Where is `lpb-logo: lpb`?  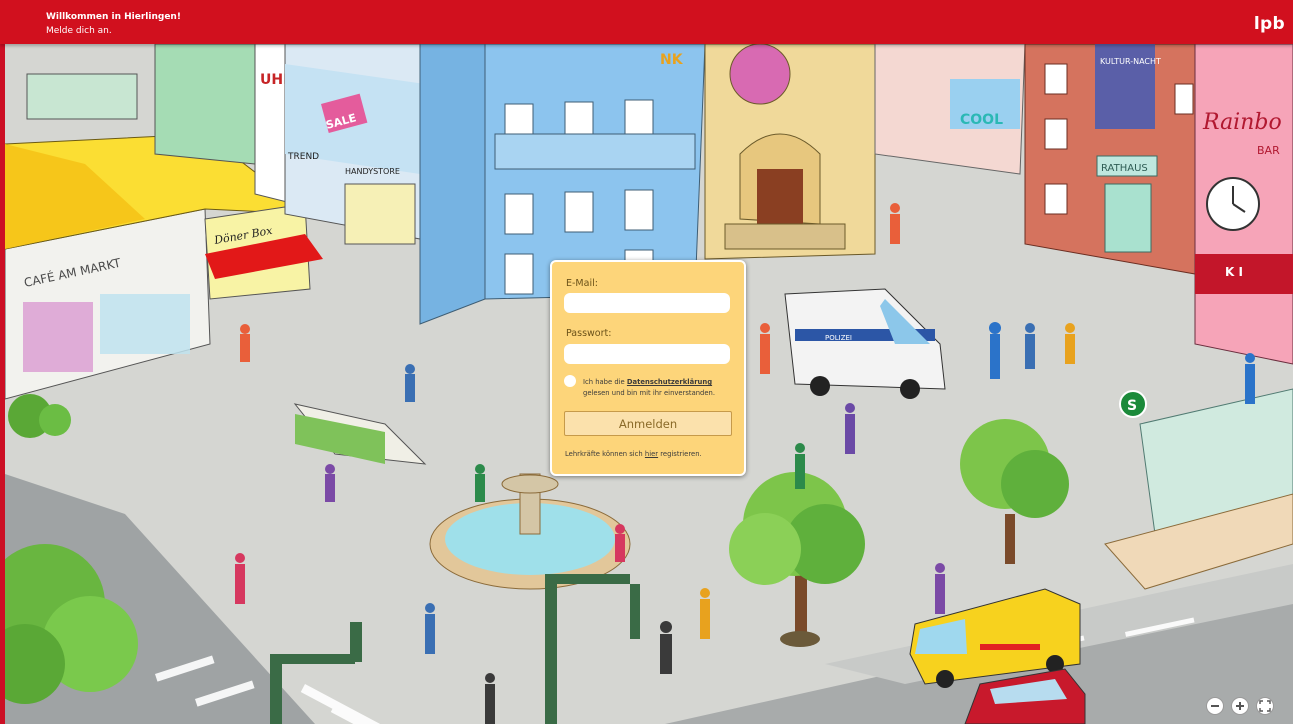
lpb-logo: lpb is located at coordinates (1269, 24).